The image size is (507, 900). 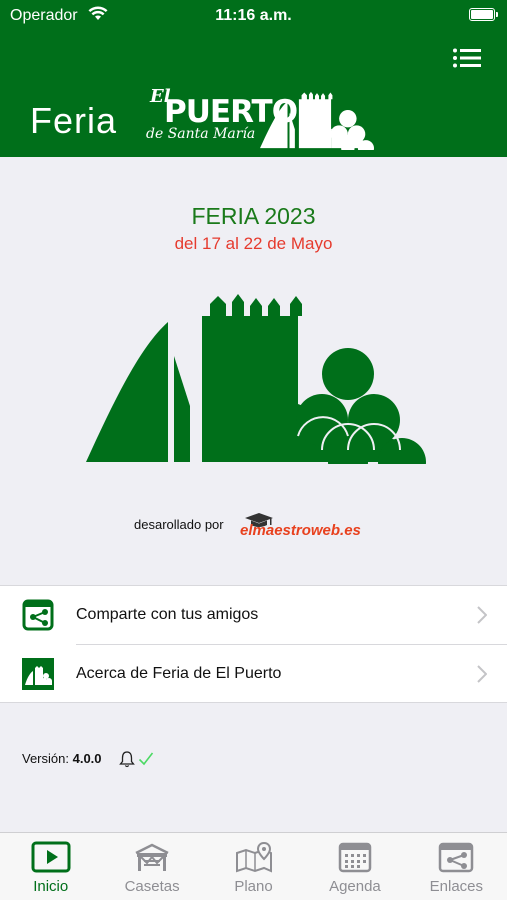 I want to click on castle-logo-icon, so click(x=317, y=120).